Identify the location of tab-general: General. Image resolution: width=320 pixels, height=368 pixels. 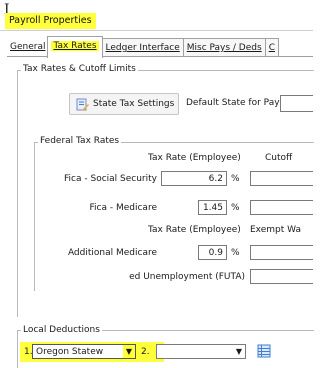
(27, 47).